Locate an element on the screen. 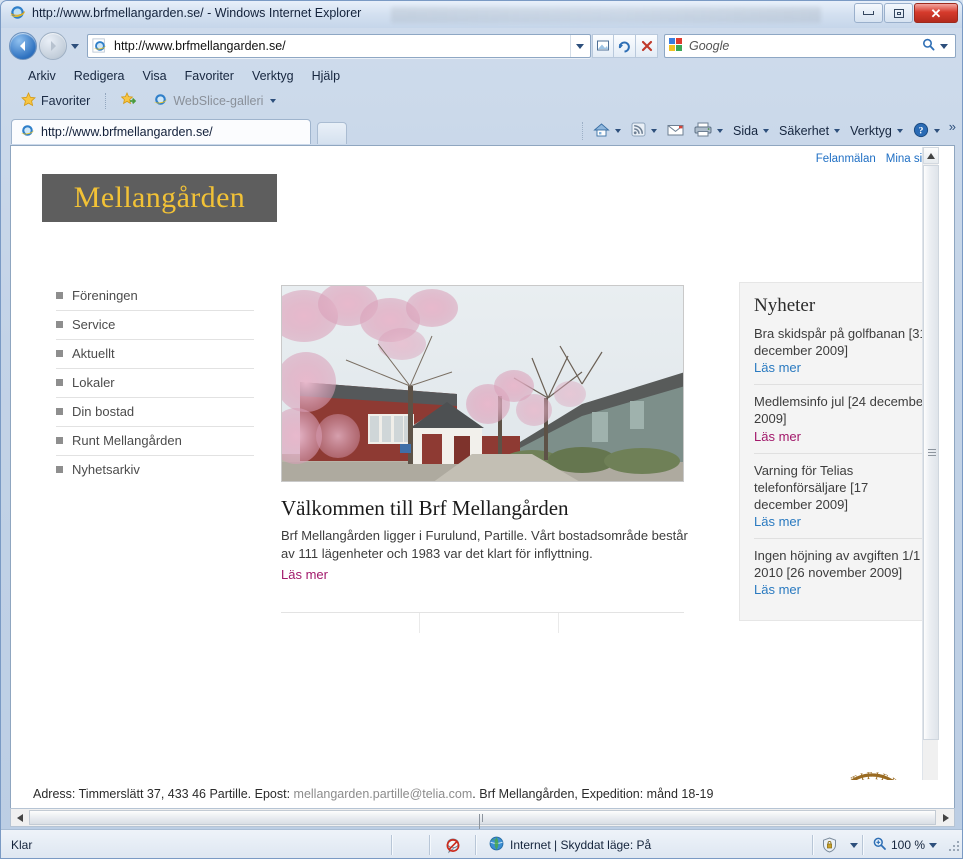 Image resolution: width=963 pixels, height=859 pixels. scroll-grip-icon is located at coordinates (482, 821).